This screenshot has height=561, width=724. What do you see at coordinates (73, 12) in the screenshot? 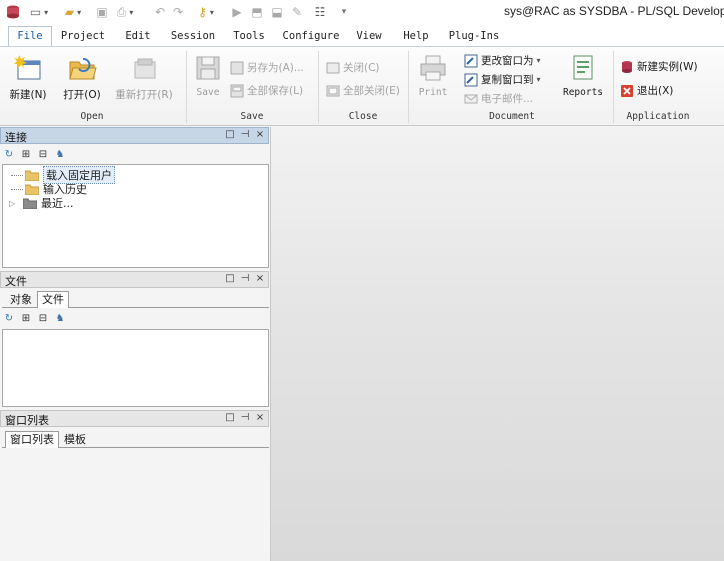
I see `open-icon: ▰ ▾` at bounding box center [73, 12].